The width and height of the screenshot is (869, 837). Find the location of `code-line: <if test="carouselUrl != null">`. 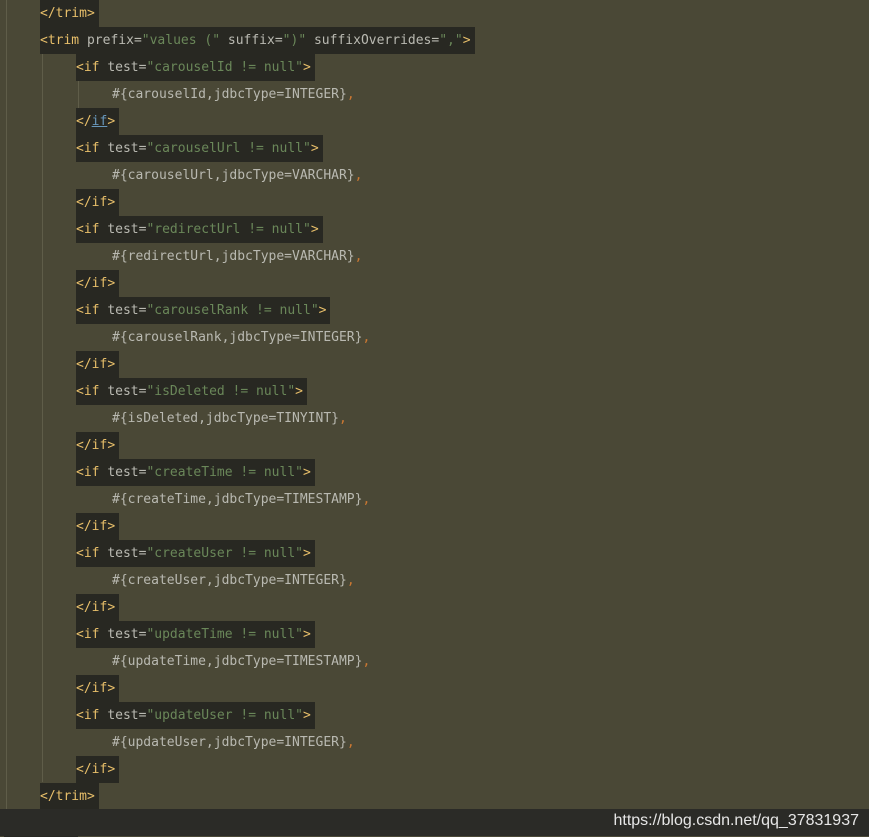

code-line: <if test="carouselUrl != null"> is located at coordinates (199, 148).